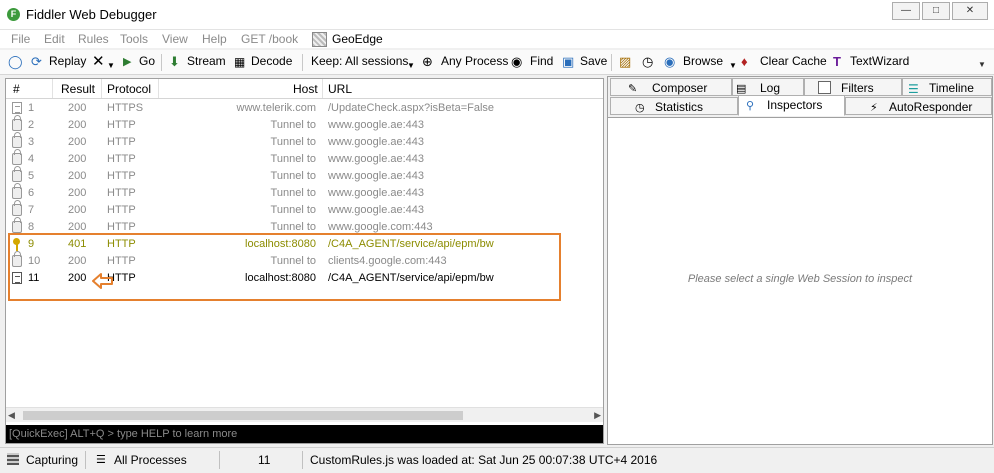 This screenshot has width=994, height=473. Describe the element at coordinates (15, 62) in the screenshot. I see `comment-icon: ◯` at that location.